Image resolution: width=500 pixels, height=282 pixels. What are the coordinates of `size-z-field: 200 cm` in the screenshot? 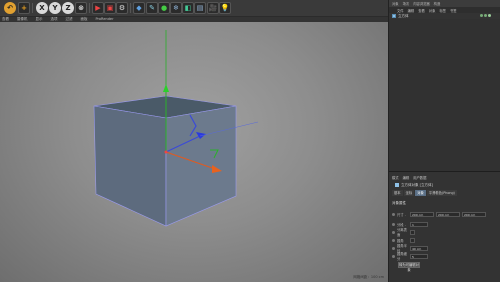 It's located at (474, 214).